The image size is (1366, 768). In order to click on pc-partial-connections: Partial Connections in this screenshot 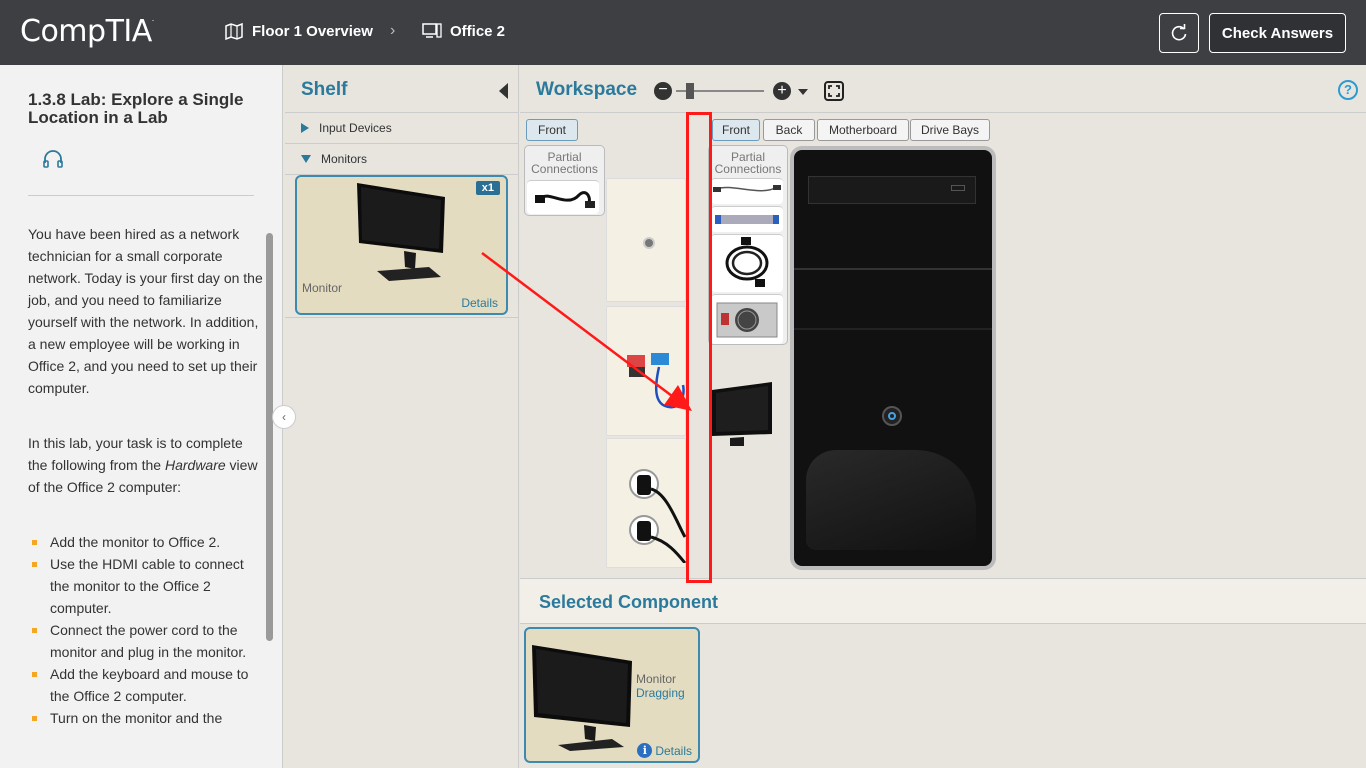, I will do `click(748, 245)`.